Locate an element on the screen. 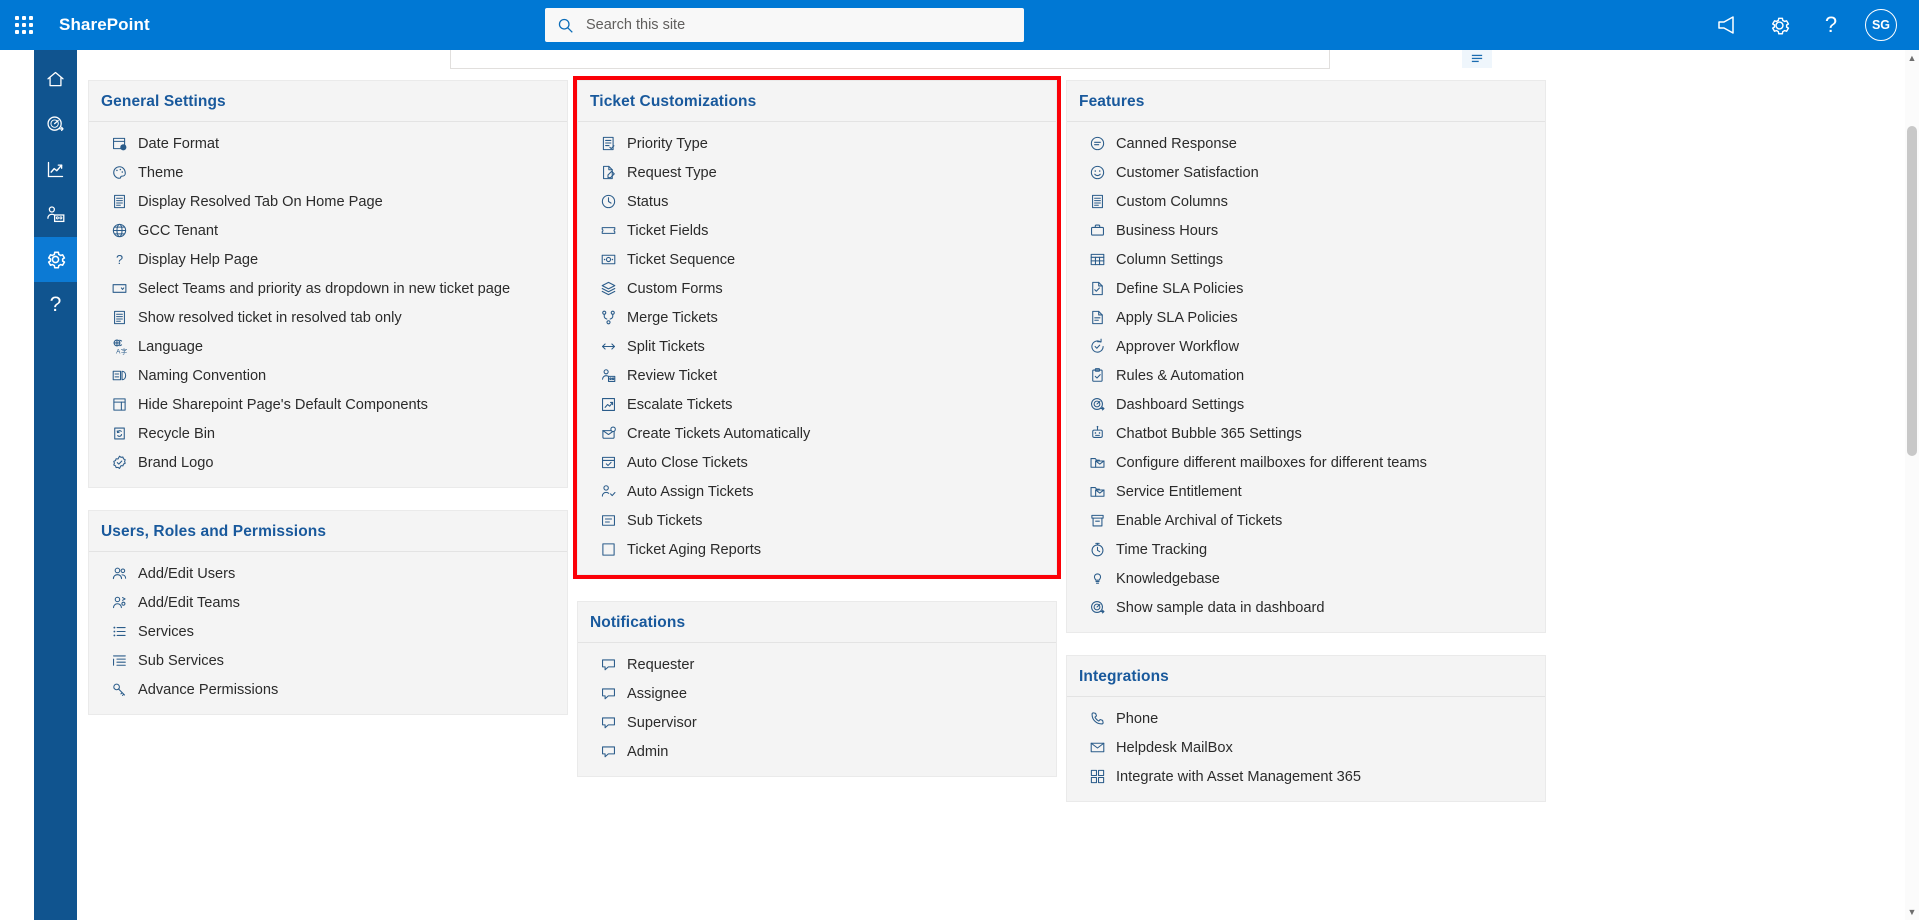 The height and width of the screenshot is (920, 1919). lightbulb-icon is located at coordinates (1097, 578).